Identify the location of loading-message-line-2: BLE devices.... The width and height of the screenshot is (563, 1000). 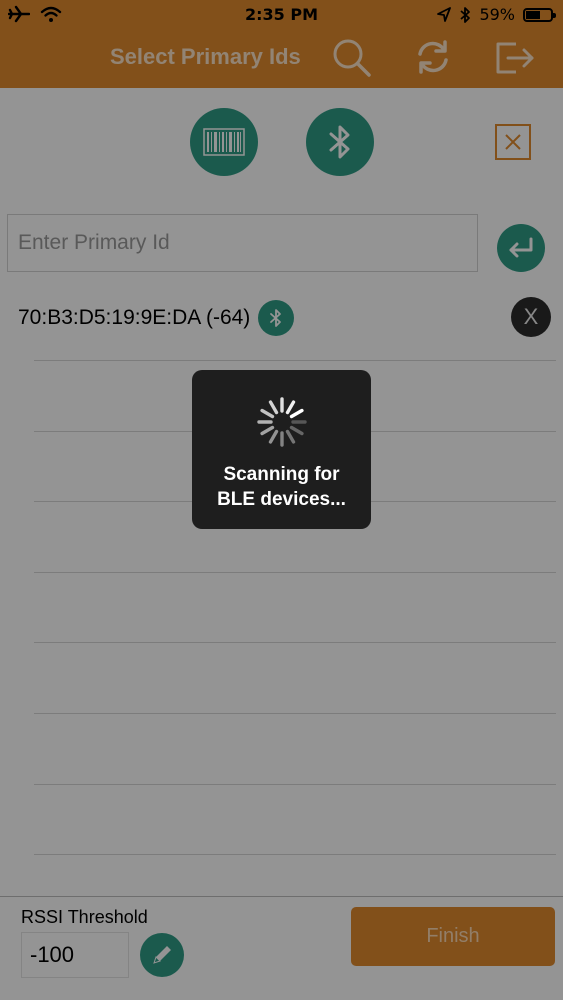
(281, 499).